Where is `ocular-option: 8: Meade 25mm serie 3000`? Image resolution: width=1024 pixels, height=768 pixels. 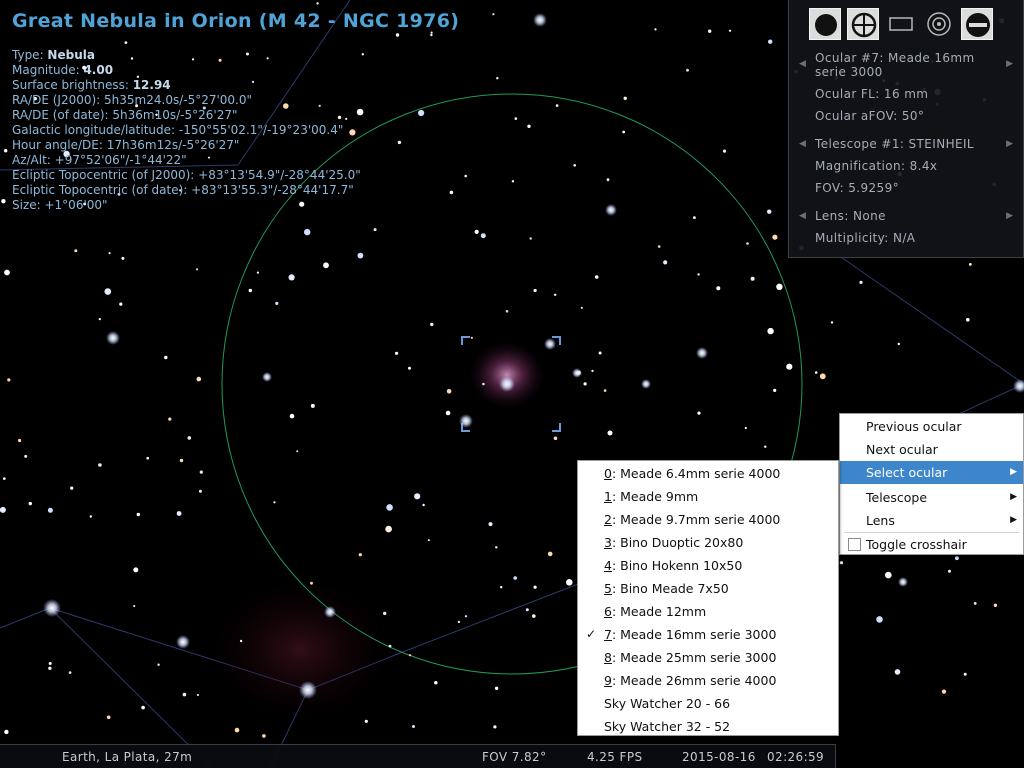
ocular-option: 8: Meade 25mm serie 3000 is located at coordinates (708, 657).